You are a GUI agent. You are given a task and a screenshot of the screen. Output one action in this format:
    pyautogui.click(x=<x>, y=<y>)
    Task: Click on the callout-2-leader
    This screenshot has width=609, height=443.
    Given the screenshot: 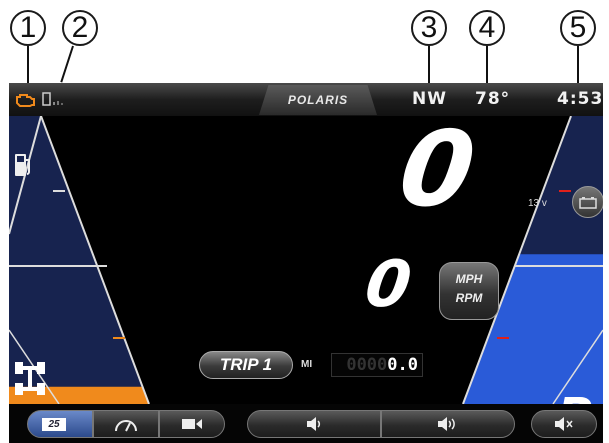 What is the action you would take?
    pyautogui.click(x=67, y=64)
    